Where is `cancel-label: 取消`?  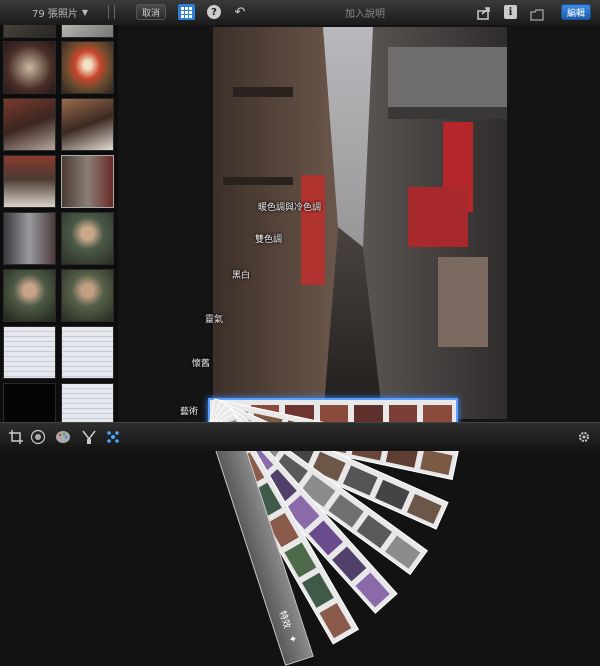 cancel-label: 取消 is located at coordinates (150, 13).